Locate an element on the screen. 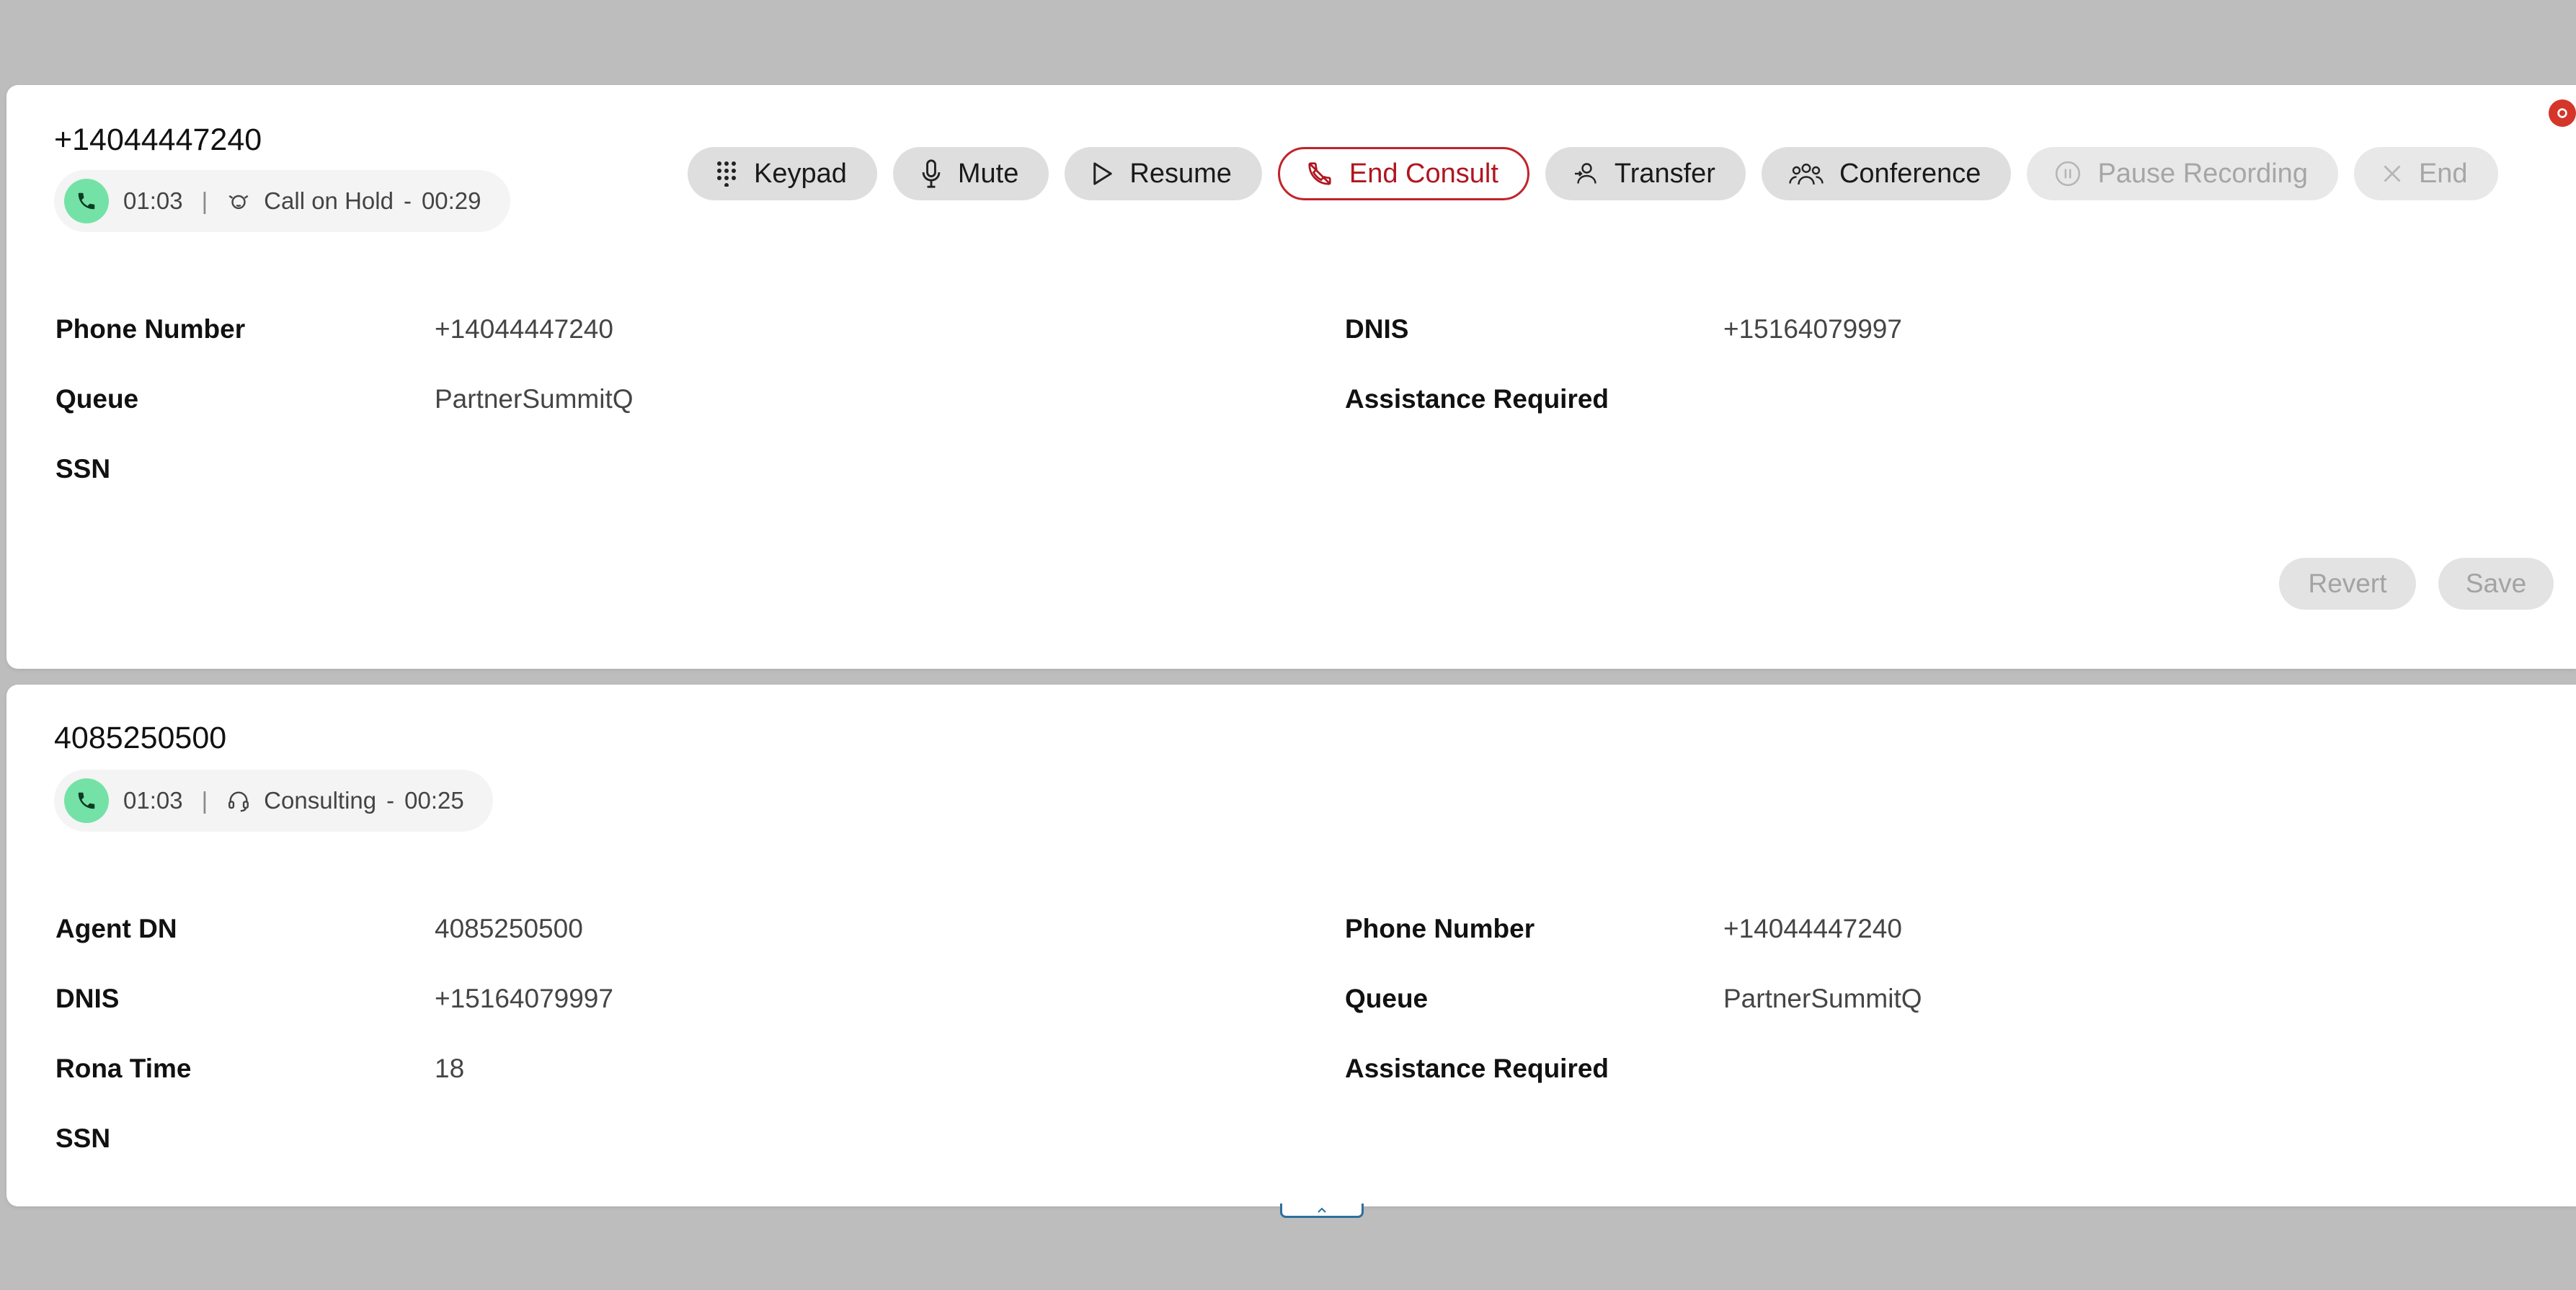 The image size is (2576, 1290). keypad-label: Keypad is located at coordinates (800, 173).